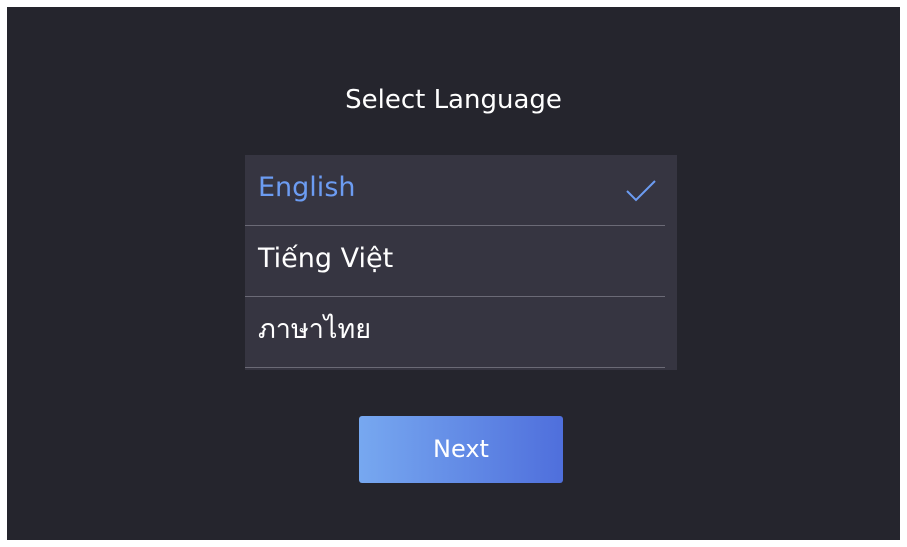  What do you see at coordinates (307, 187) in the screenshot?
I see `language-label: English` at bounding box center [307, 187].